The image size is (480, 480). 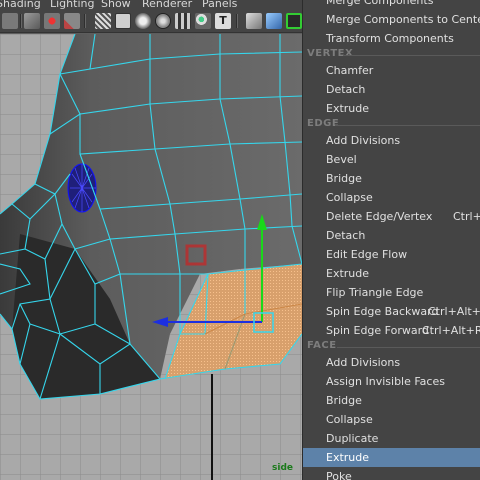 I want to click on resolution-gate-icon, so click(x=294, y=21).